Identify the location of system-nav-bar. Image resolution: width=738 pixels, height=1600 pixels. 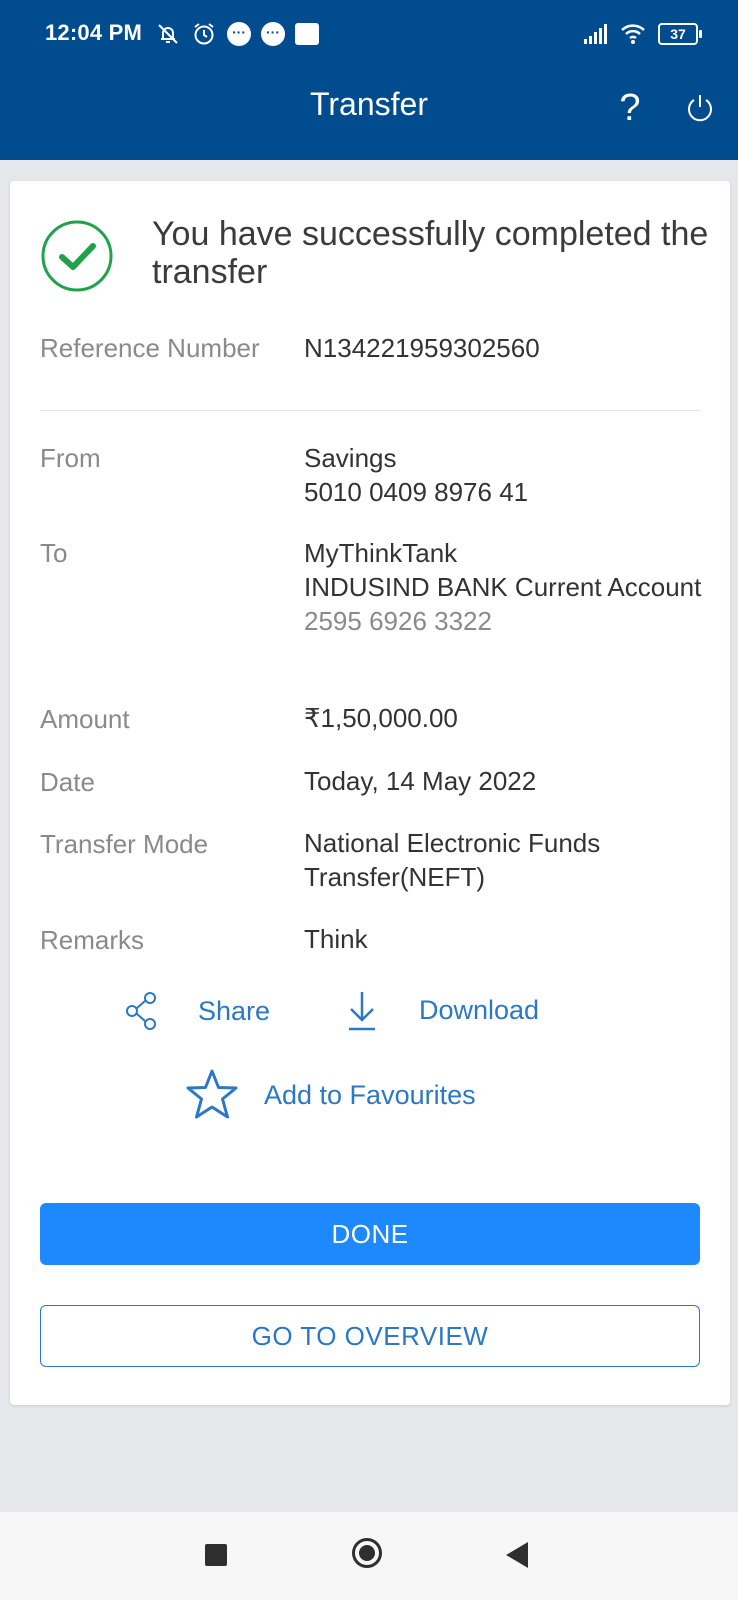
(369, 1556).